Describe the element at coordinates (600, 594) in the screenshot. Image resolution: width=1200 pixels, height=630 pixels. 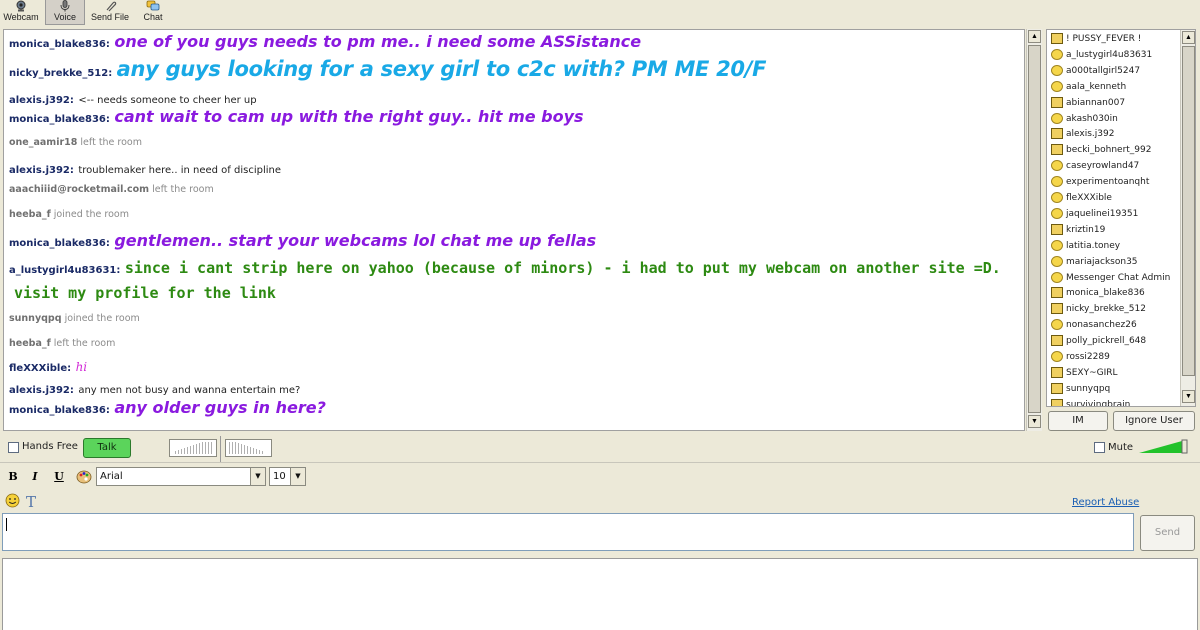
I see `video-panel` at that location.